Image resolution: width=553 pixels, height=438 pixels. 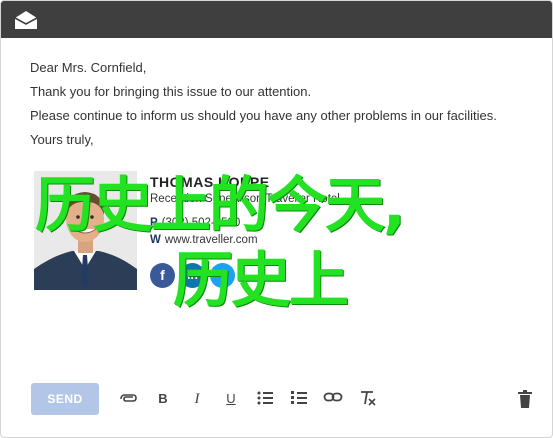 I want to click on facebook-icon: f, so click(x=162, y=275).